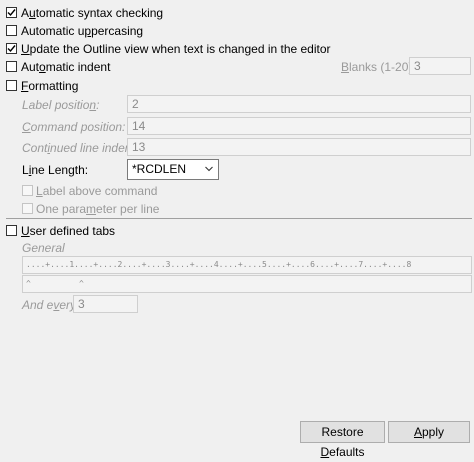 This screenshot has width=474, height=462. Describe the element at coordinates (65, 67) in the screenshot. I see `auto-indent-label: Automatic indent` at that location.